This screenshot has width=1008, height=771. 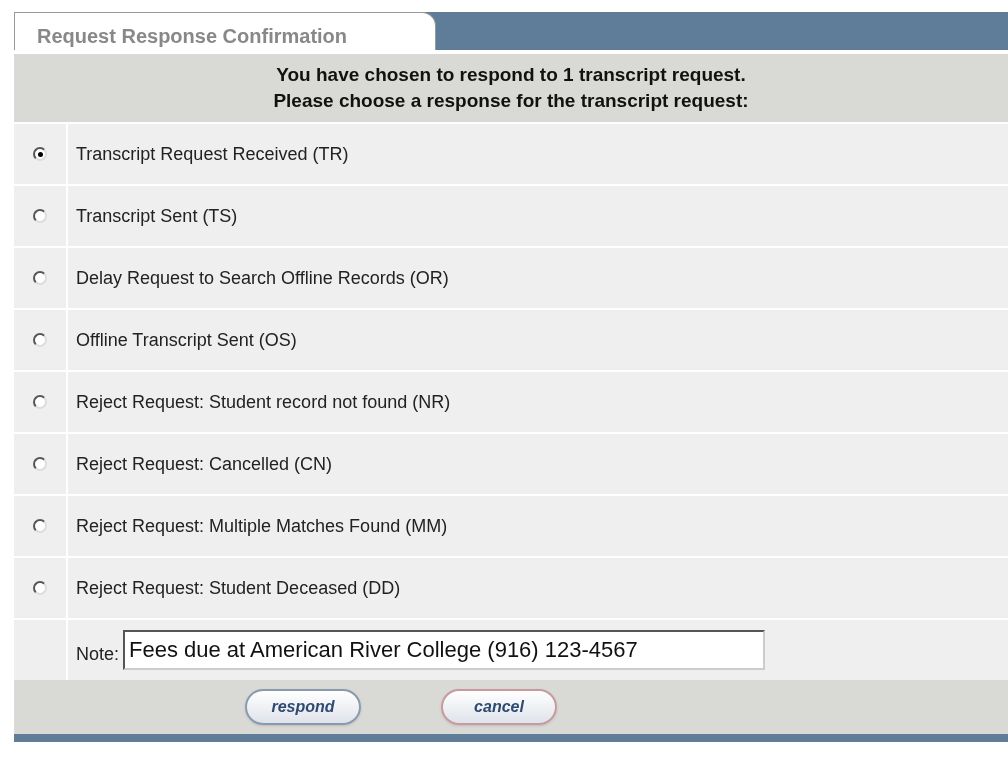 What do you see at coordinates (262, 278) in the screenshot?
I see `option-label: Delay Request to Search Offline Records (OR)` at bounding box center [262, 278].